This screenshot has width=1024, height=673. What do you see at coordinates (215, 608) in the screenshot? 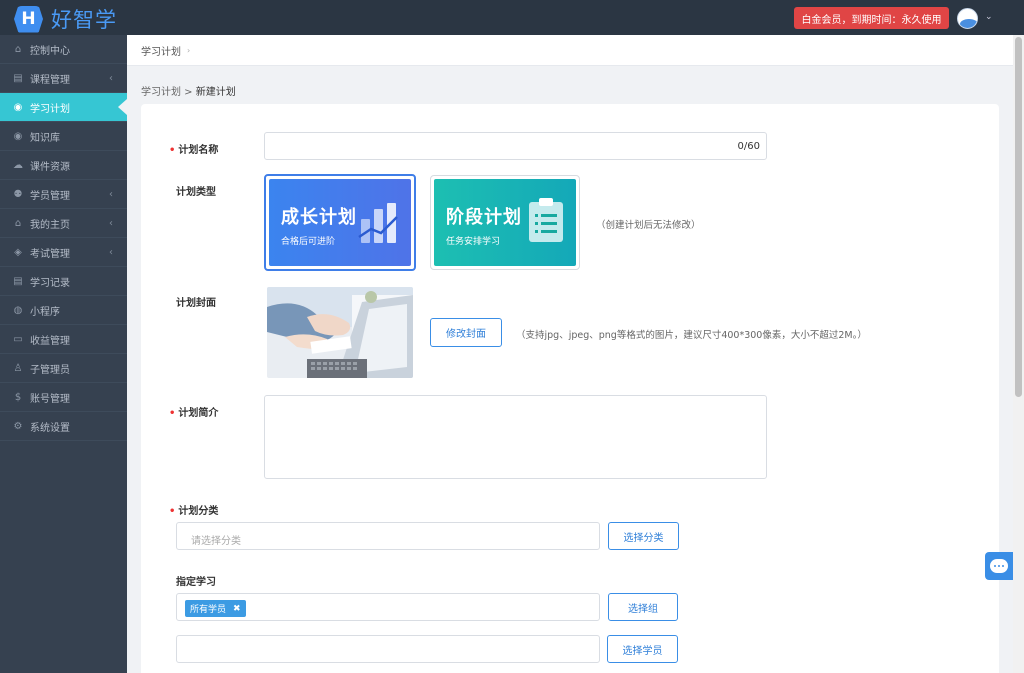
I see `group-tag: 所有学员 ✖` at bounding box center [215, 608].